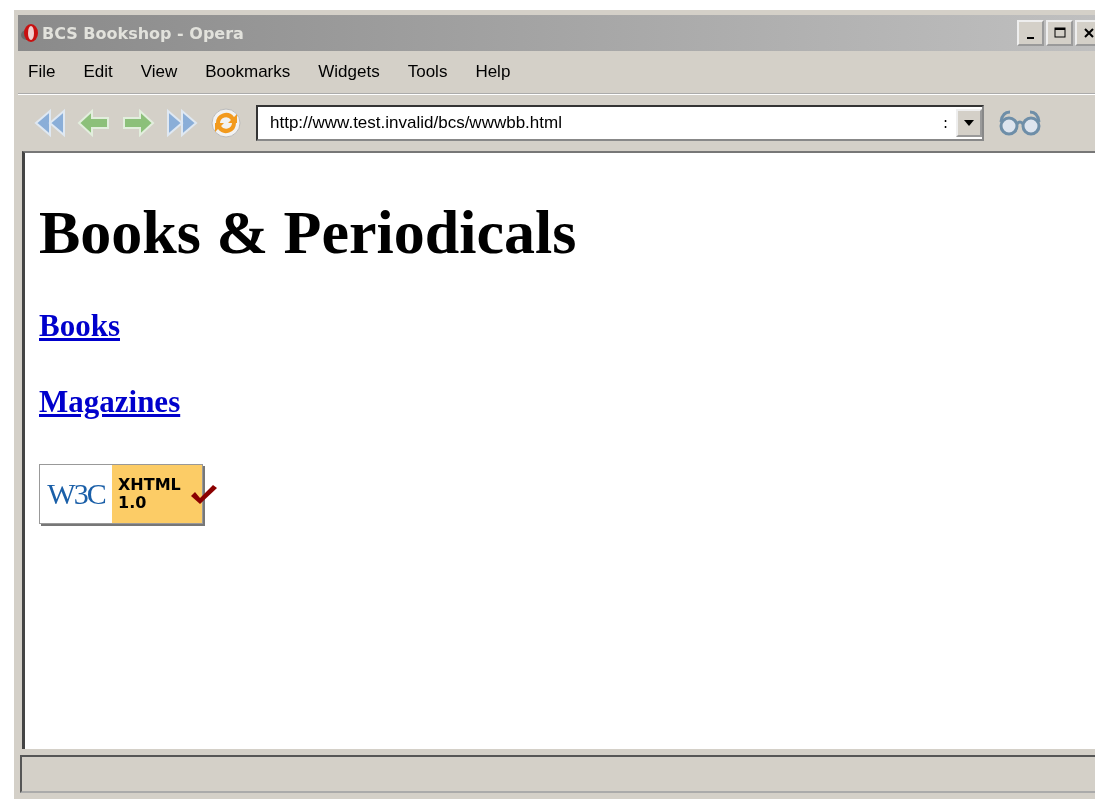 Image resolution: width=1095 pixels, height=799 pixels. What do you see at coordinates (620, 123) in the screenshot?
I see `address-field: http://www.test.invalid/bcs/wwwbb.html :` at bounding box center [620, 123].